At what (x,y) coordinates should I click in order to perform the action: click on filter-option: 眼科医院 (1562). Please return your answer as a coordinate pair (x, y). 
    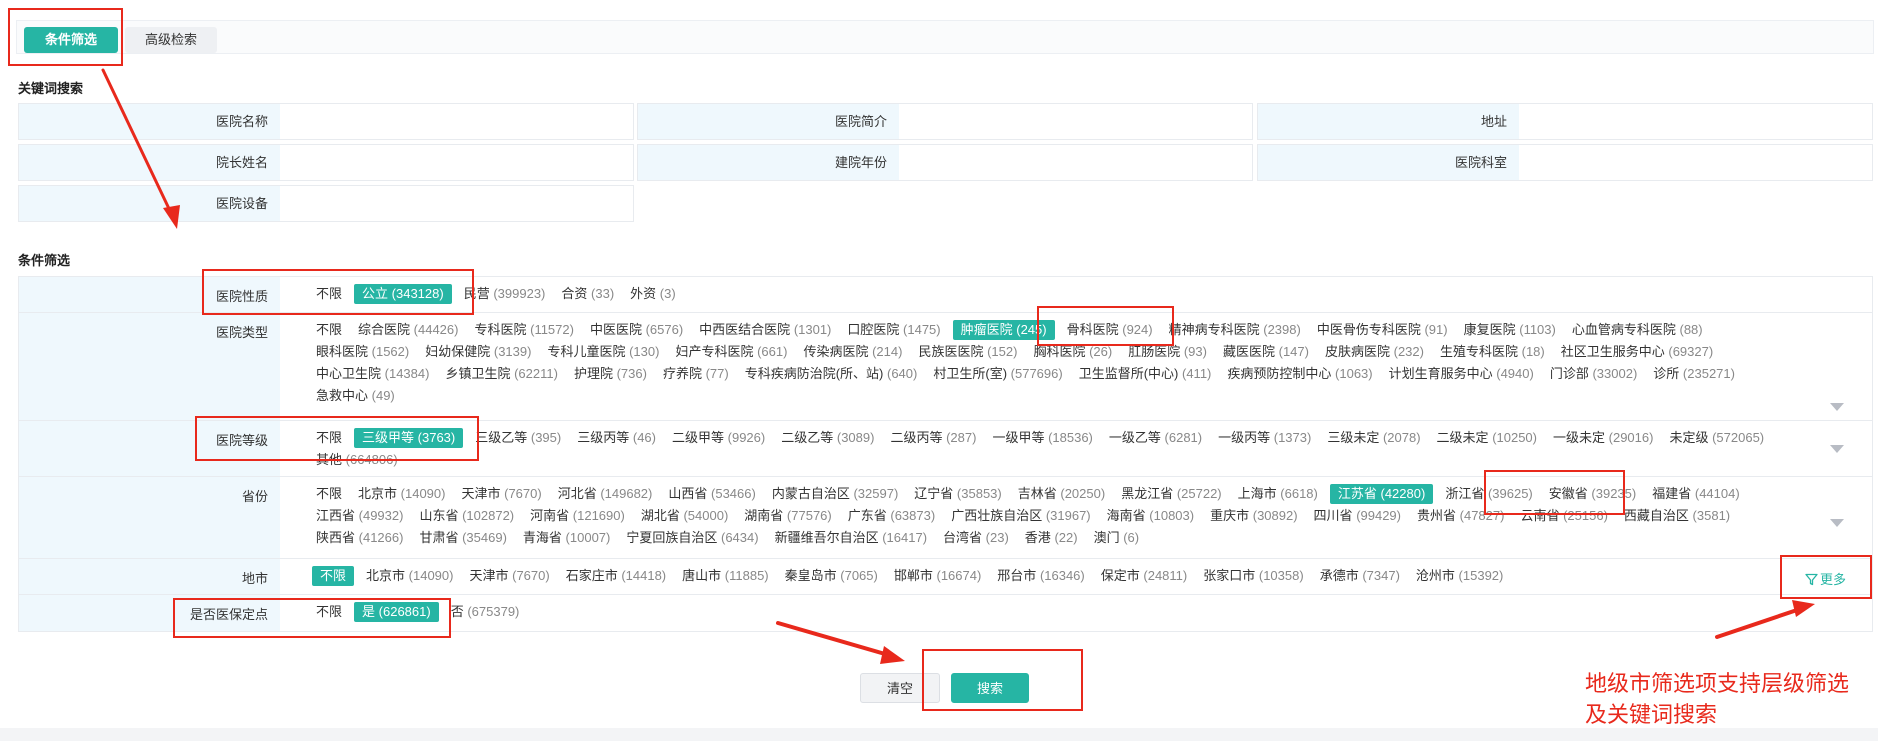
    Looking at the image, I should click on (362, 352).